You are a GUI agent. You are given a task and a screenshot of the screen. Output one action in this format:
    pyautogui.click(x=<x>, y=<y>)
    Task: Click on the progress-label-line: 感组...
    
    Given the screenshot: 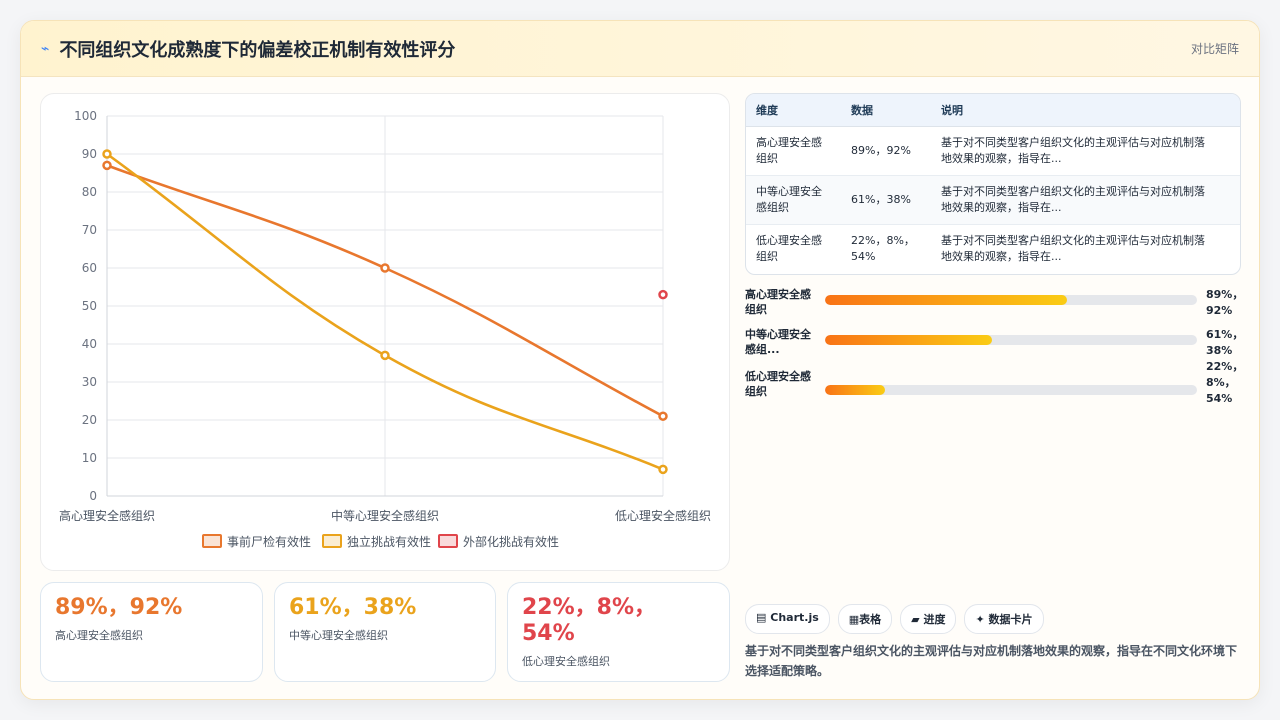 What is the action you would take?
    pyautogui.click(x=762, y=349)
    